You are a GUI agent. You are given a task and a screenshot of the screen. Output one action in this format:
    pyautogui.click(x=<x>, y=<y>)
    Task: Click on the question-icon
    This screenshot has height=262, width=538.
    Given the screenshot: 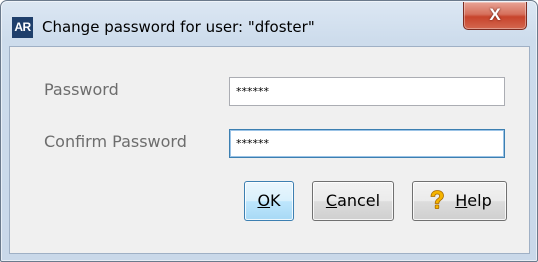 What is the action you would take?
    pyautogui.click(x=437, y=199)
    